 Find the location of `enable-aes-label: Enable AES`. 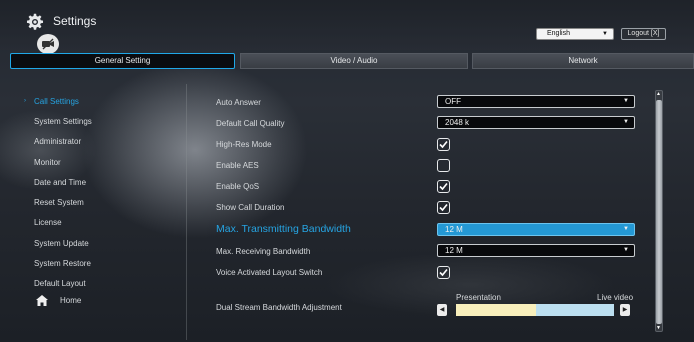

enable-aes-label: Enable AES is located at coordinates (237, 165).